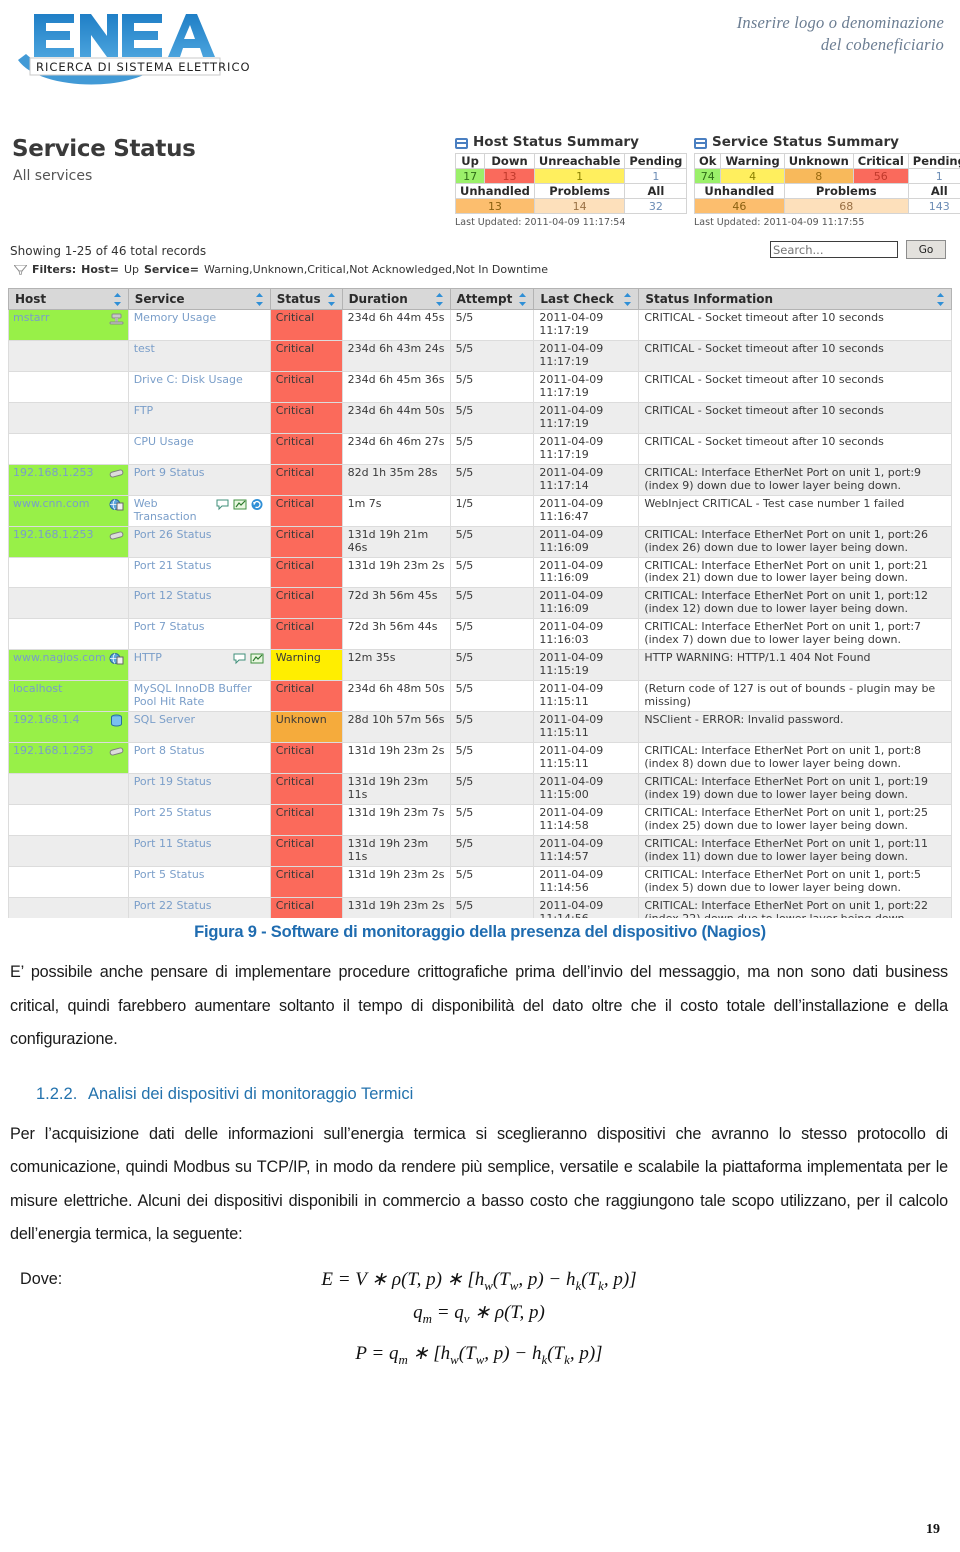 The height and width of the screenshot is (1552, 960). I want to click on service-name-link: Port 11 Status, so click(173, 844).